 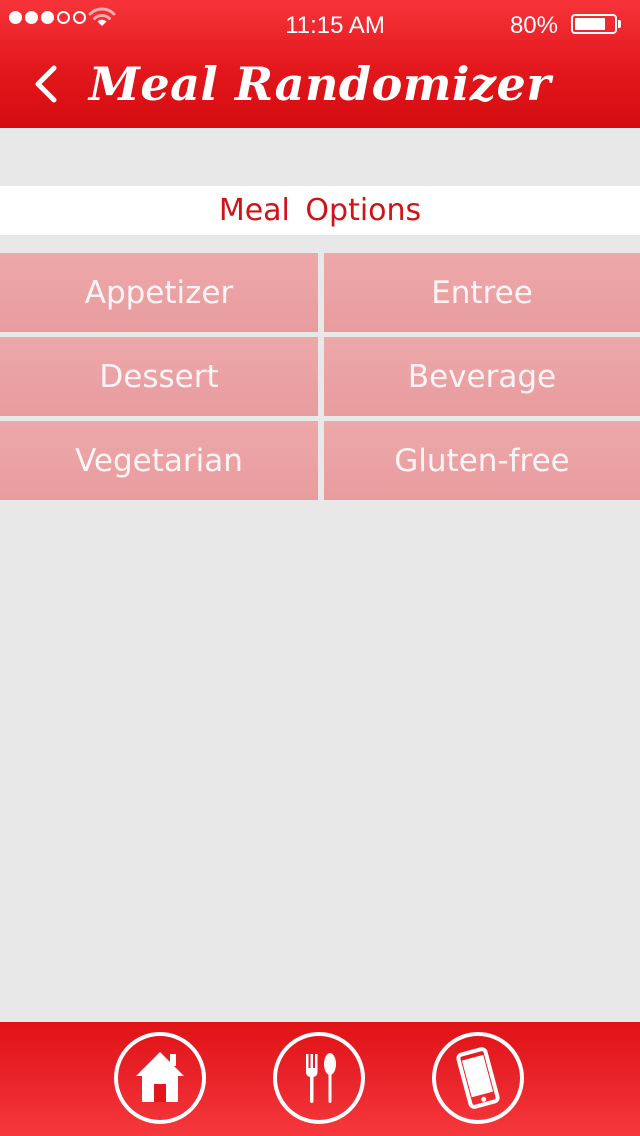 I want to click on app-header: 11:15 AM 80% Meal Randomizer, so click(x=320, y=64).